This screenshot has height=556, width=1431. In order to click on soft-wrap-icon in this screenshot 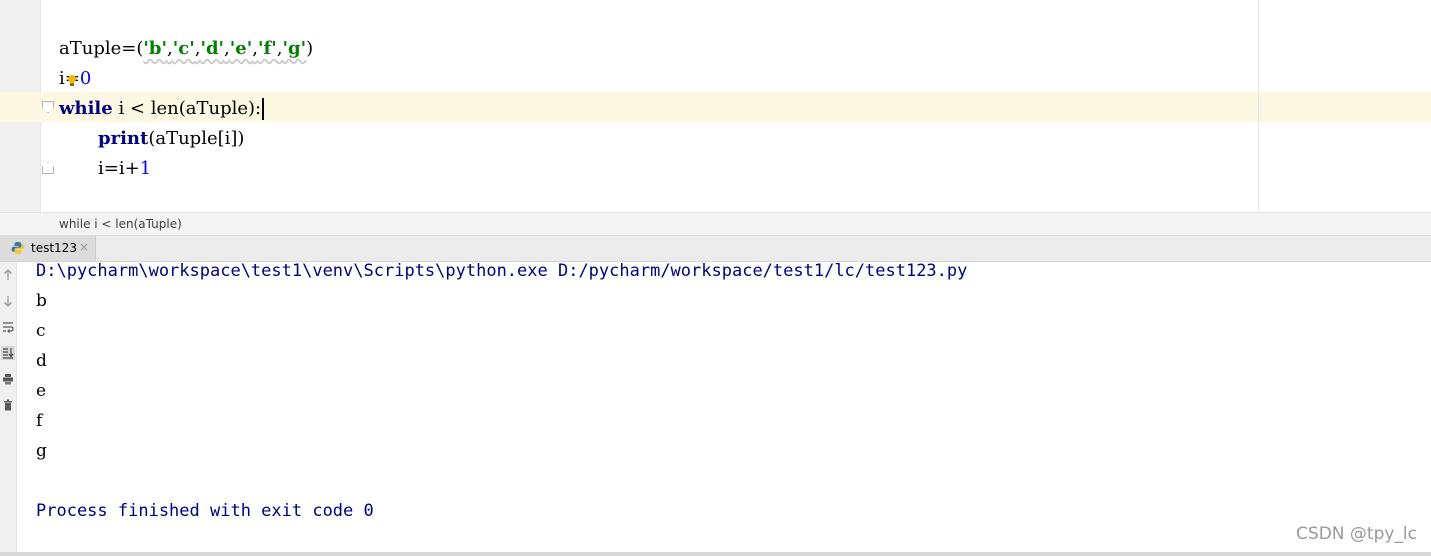, I will do `click(8, 327)`.